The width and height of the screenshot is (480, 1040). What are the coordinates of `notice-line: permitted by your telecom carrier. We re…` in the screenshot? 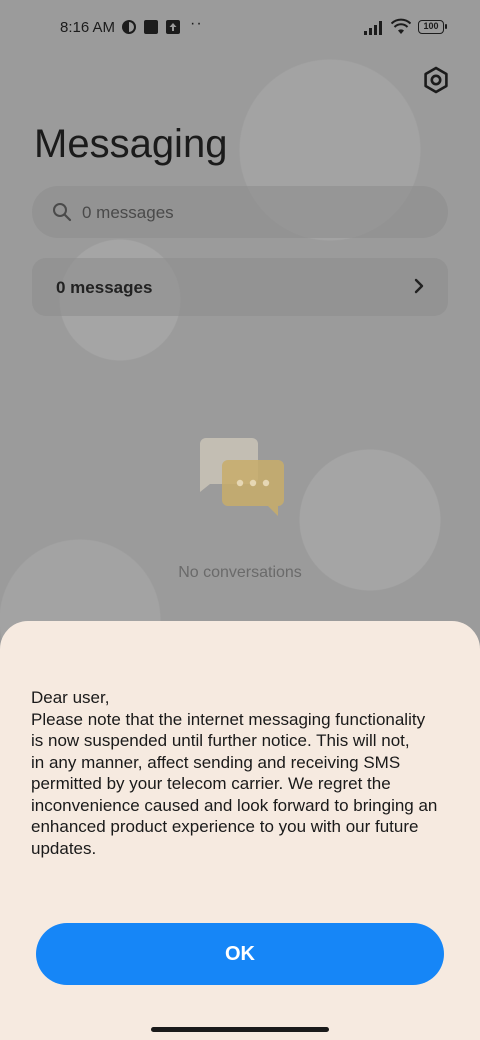 It's located at (211, 783).